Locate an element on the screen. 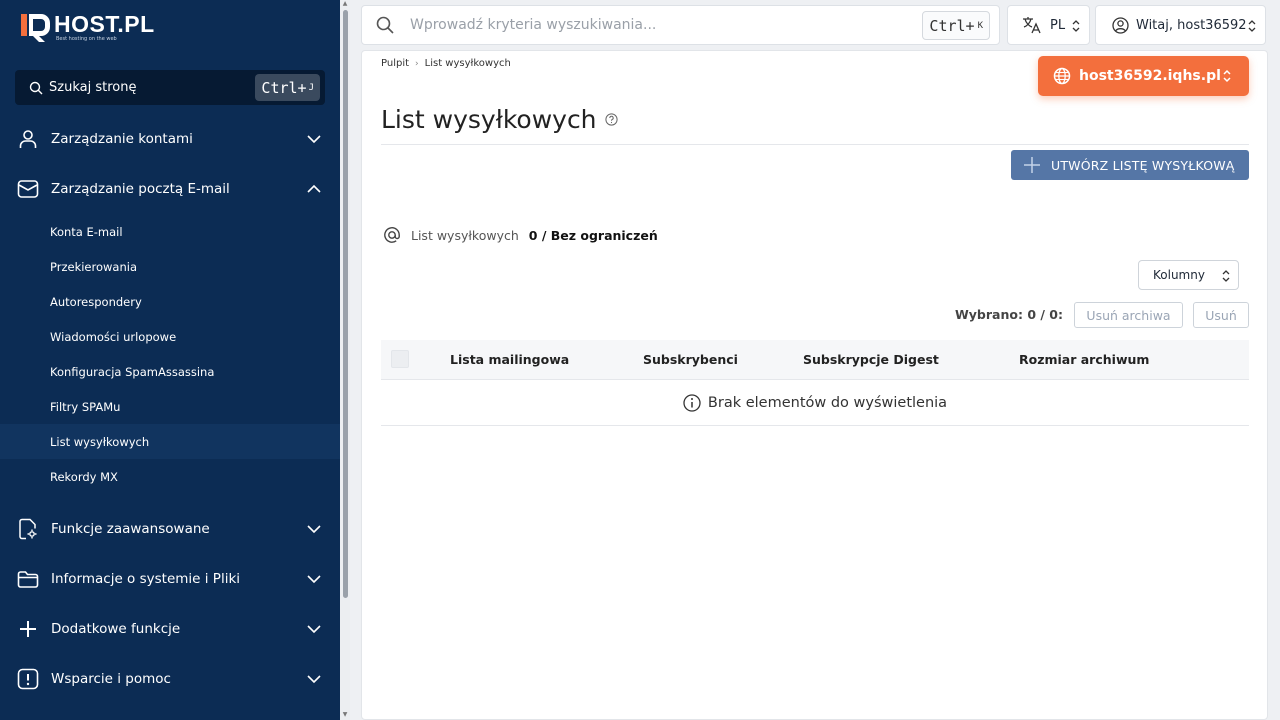 The height and width of the screenshot is (720, 1280). columns-label: Kolumny is located at coordinates (1179, 275).